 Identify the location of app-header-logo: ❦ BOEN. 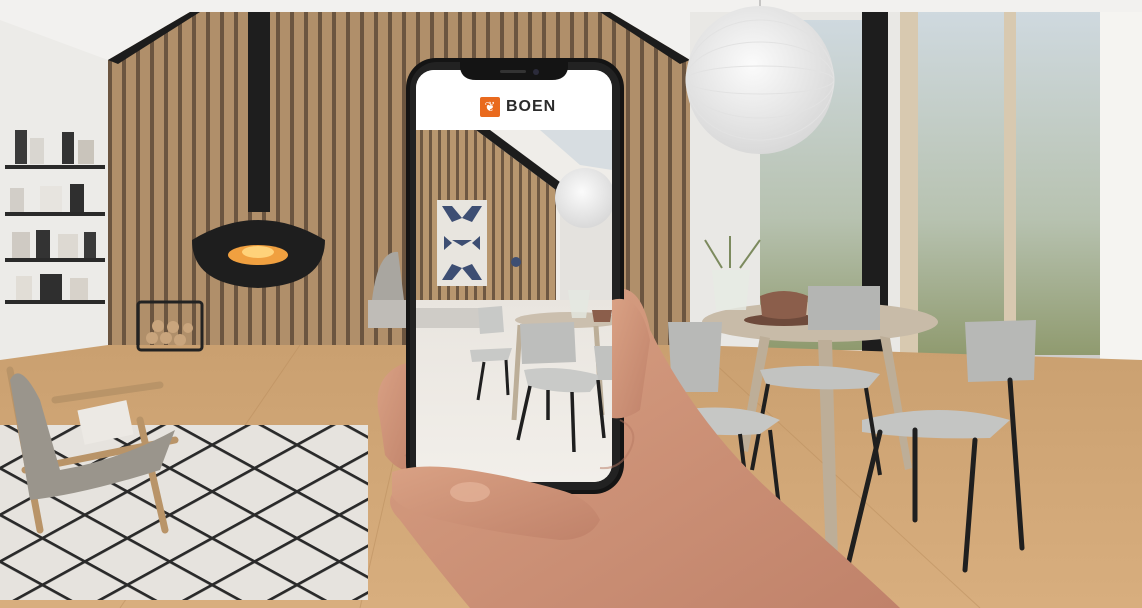
(518, 107).